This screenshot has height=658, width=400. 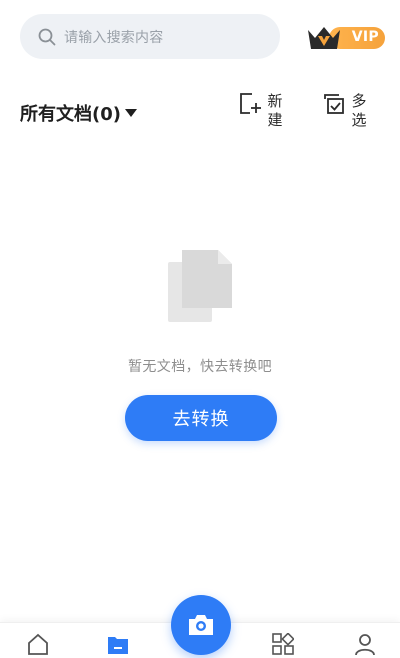 I want to click on caret-down-icon, so click(x=130, y=113).